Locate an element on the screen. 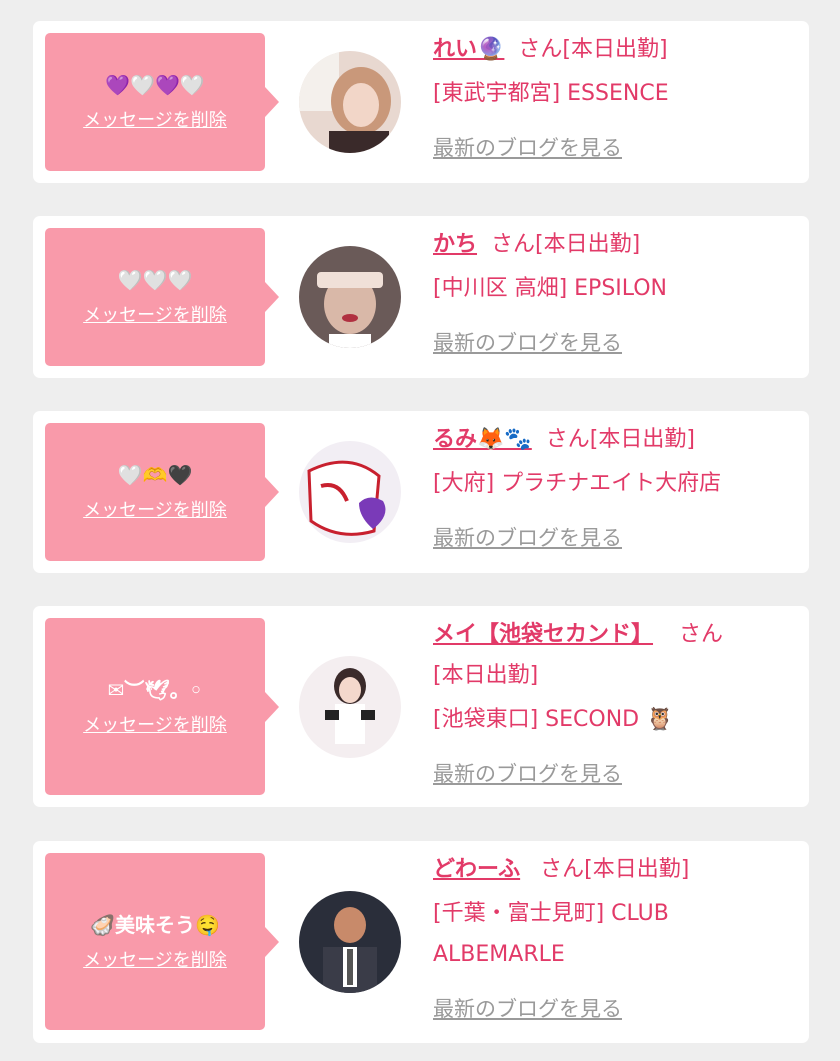 The width and height of the screenshot is (840, 1061). status-text: [本日出勤] is located at coordinates (486, 675).